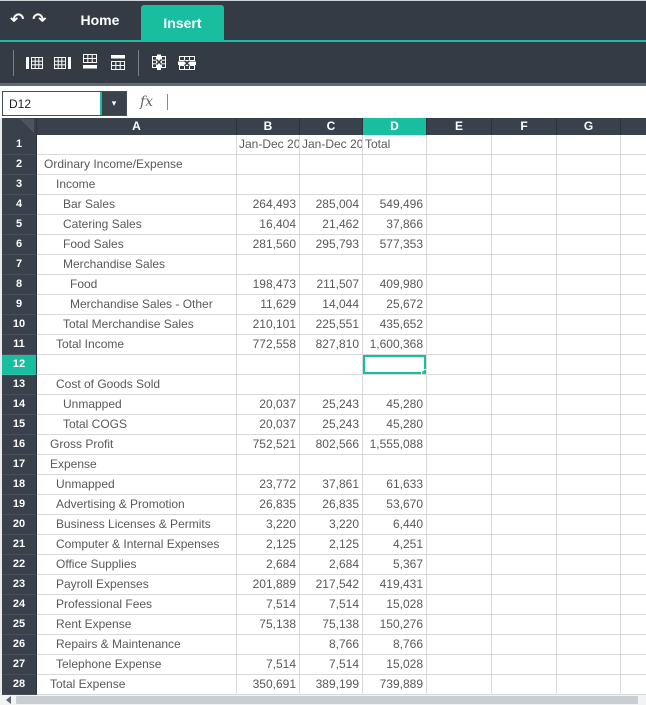  What do you see at coordinates (137, 685) in the screenshot?
I see `cell-A28: Total Expense` at bounding box center [137, 685].